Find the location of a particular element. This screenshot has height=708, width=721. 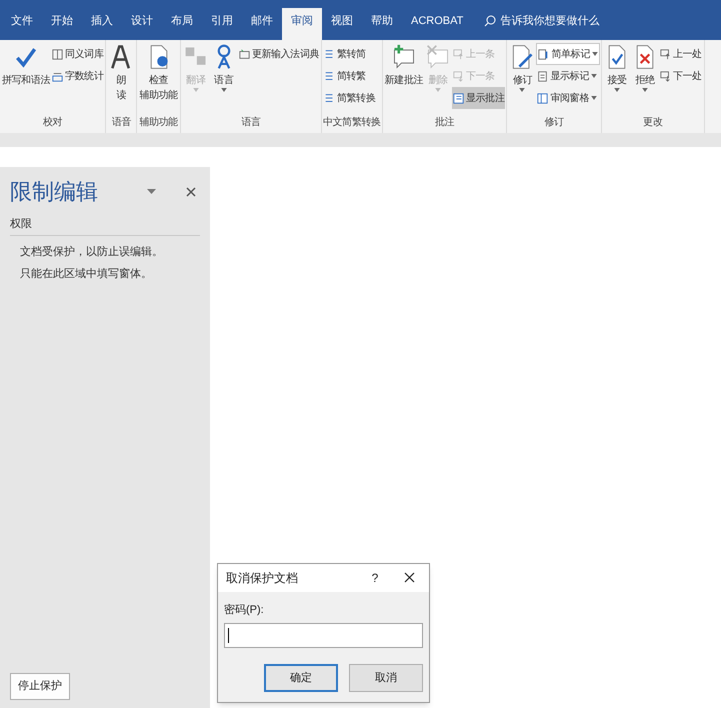

dialog-title: 取消保护文档 is located at coordinates (262, 578).